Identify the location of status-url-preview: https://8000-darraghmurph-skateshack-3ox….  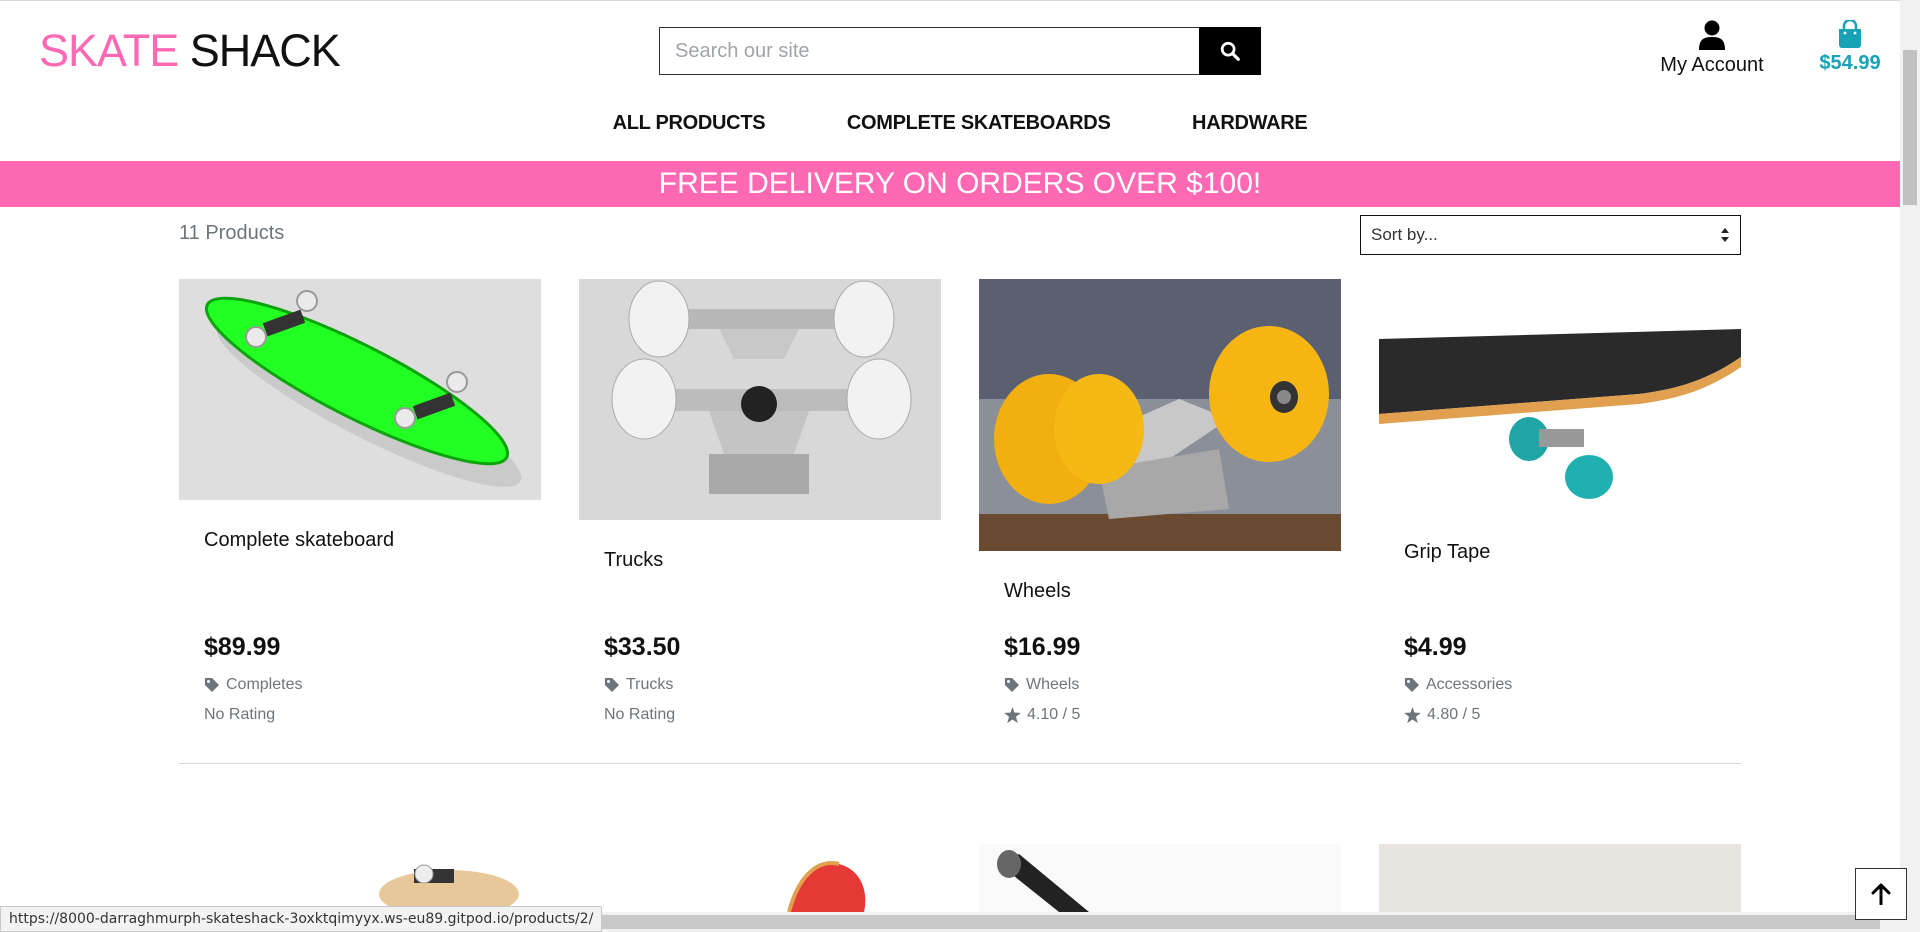
(301, 919).